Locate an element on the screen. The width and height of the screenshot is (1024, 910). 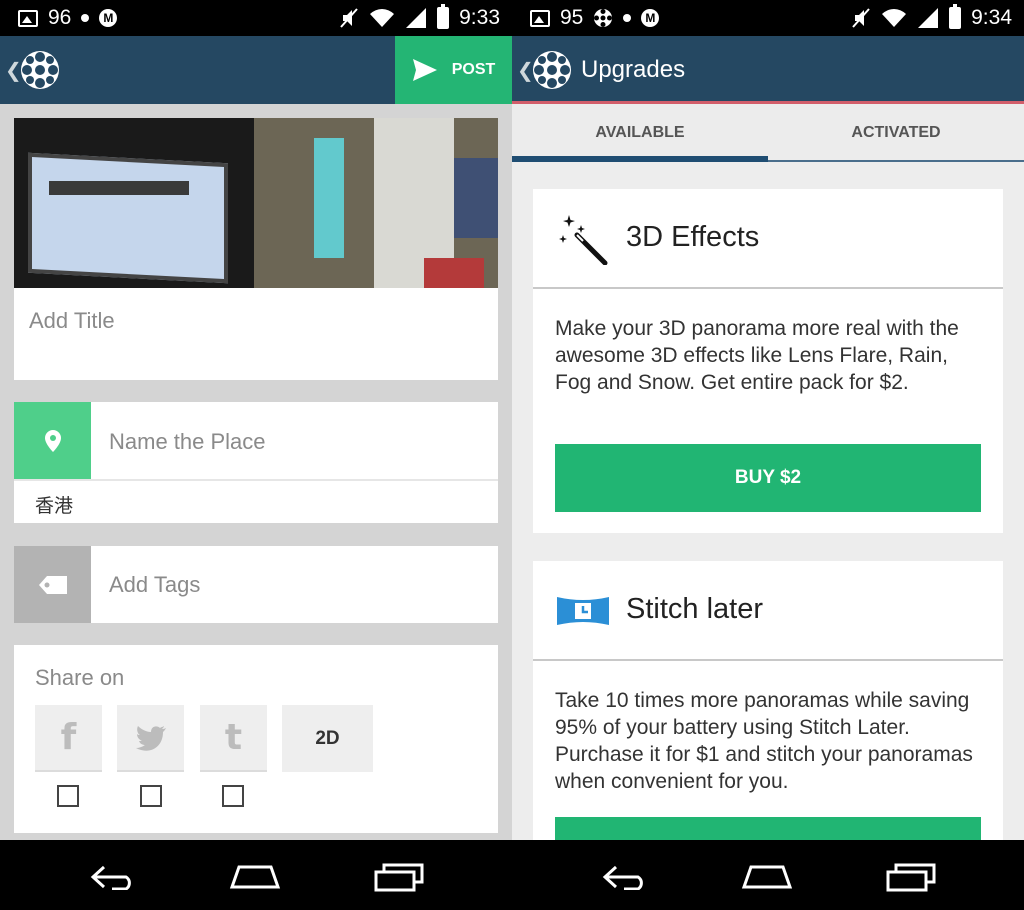
upgrade-card-header: 3D Effects is located at coordinates (768, 239).